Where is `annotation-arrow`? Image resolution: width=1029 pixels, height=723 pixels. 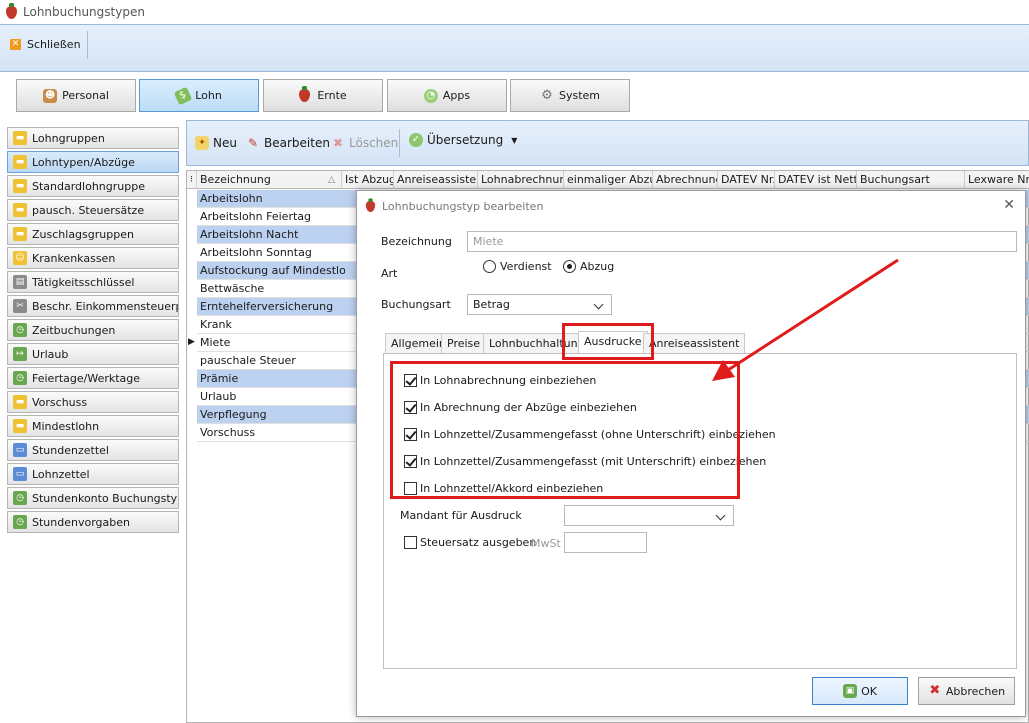
annotation-arrow is located at coordinates (805, 319).